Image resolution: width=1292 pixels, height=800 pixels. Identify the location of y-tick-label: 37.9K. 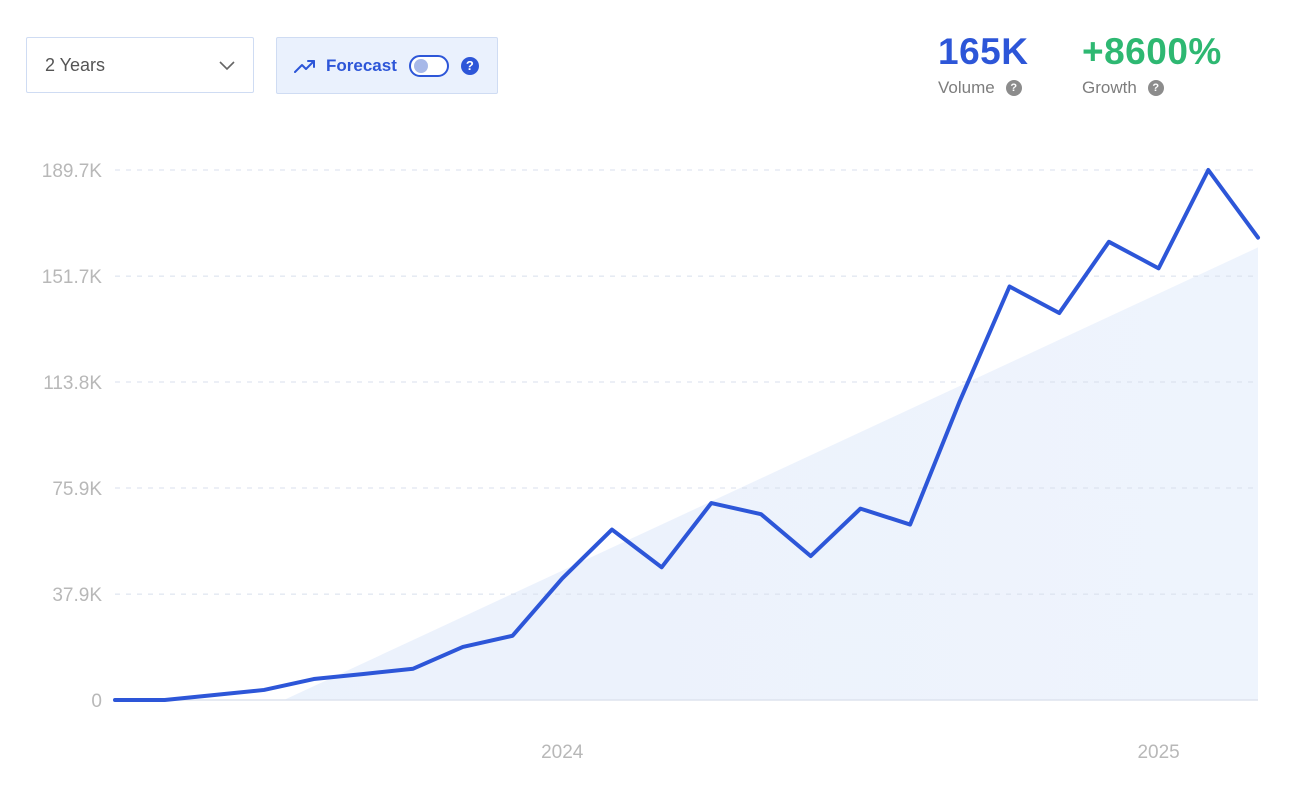
(77, 595).